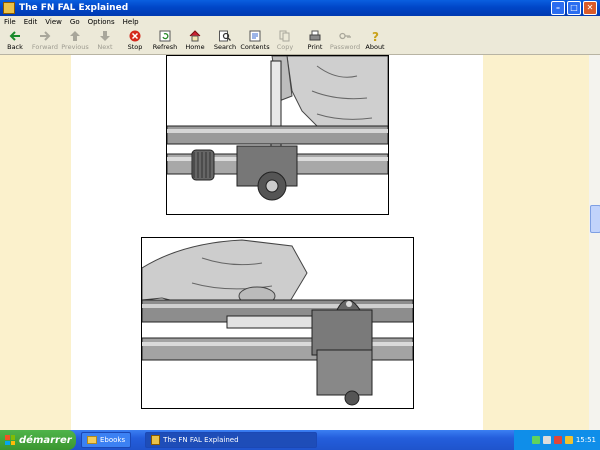  Describe the element at coordinates (31, 22) in the screenshot. I see `menu-edit: Edit` at that location.